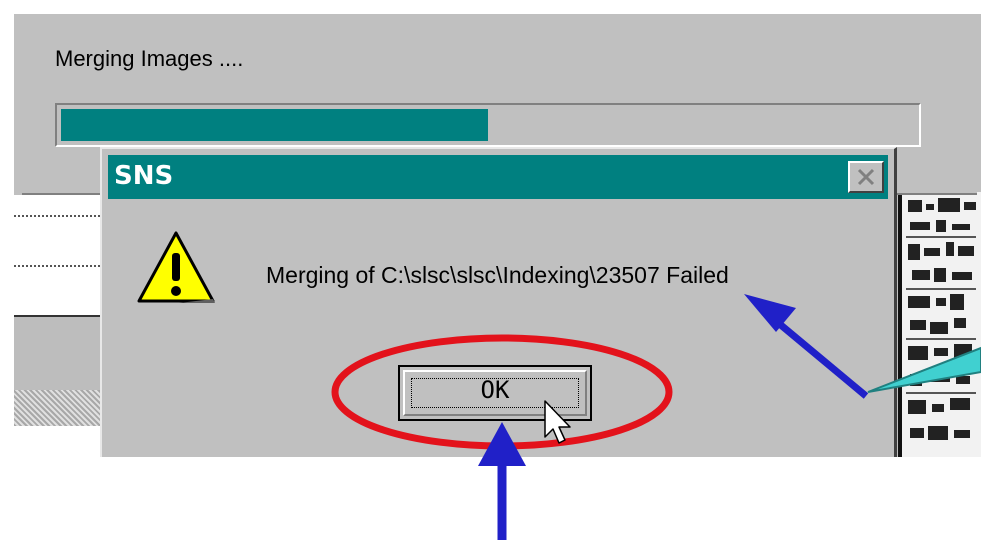  I want to click on warning-icon, so click(176, 267).